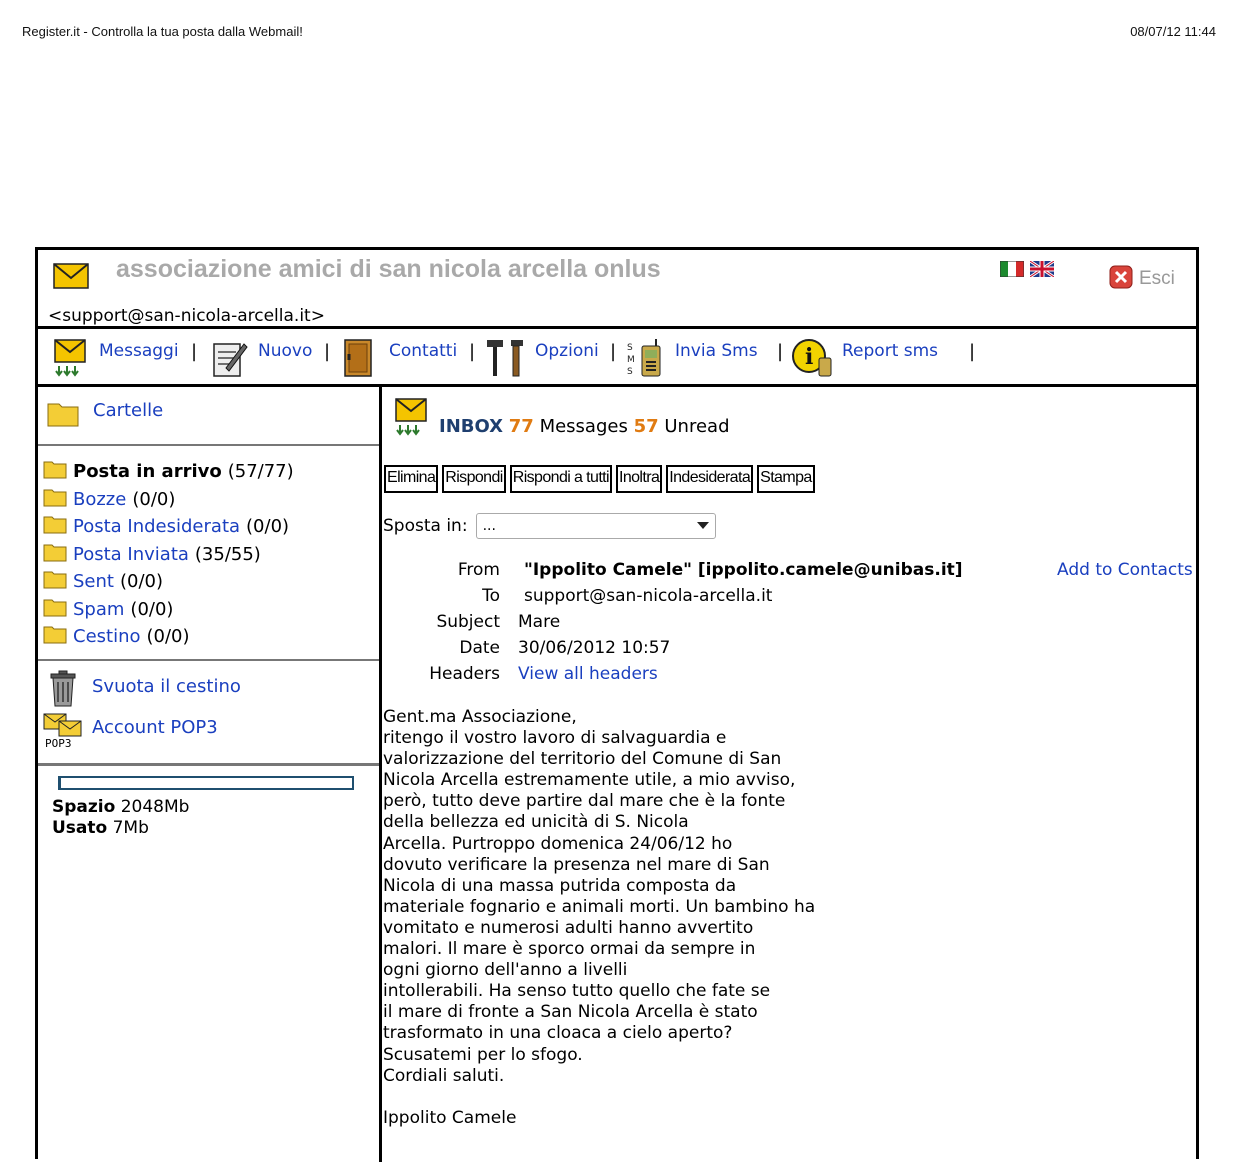 The height and width of the screenshot is (1162, 1240). What do you see at coordinates (208, 445) in the screenshot?
I see `divider` at bounding box center [208, 445].